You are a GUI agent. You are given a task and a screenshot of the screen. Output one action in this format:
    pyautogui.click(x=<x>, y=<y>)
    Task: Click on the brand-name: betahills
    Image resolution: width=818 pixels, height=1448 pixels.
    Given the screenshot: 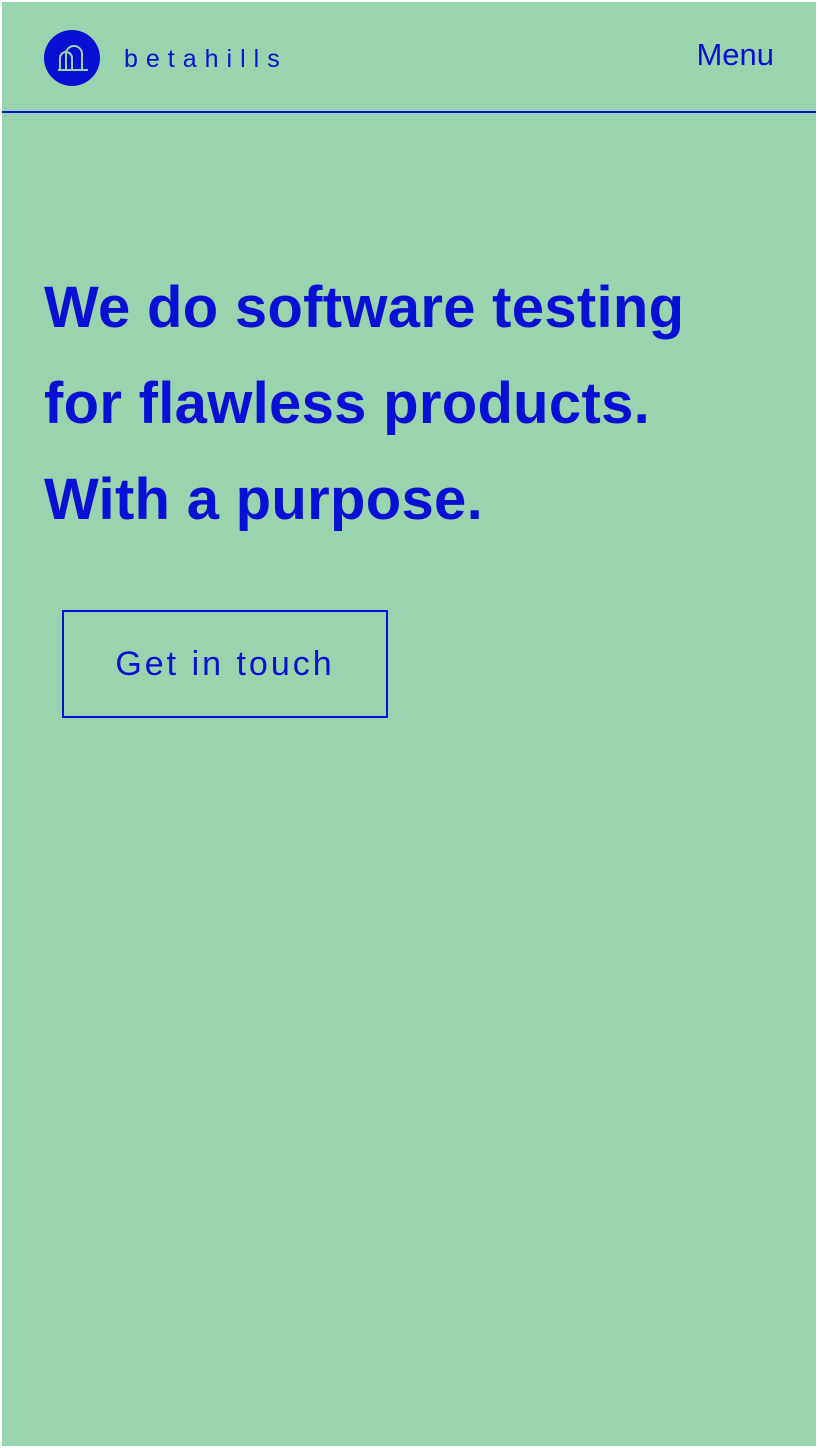 What is the action you would take?
    pyautogui.click(x=206, y=58)
    